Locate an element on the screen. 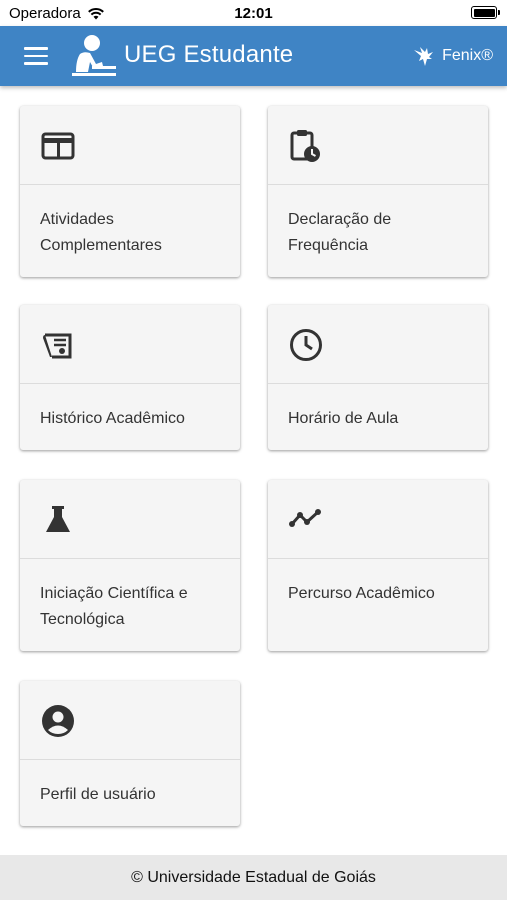  card-percurso-academico: Percurso Acadêmico is located at coordinates (378, 565).